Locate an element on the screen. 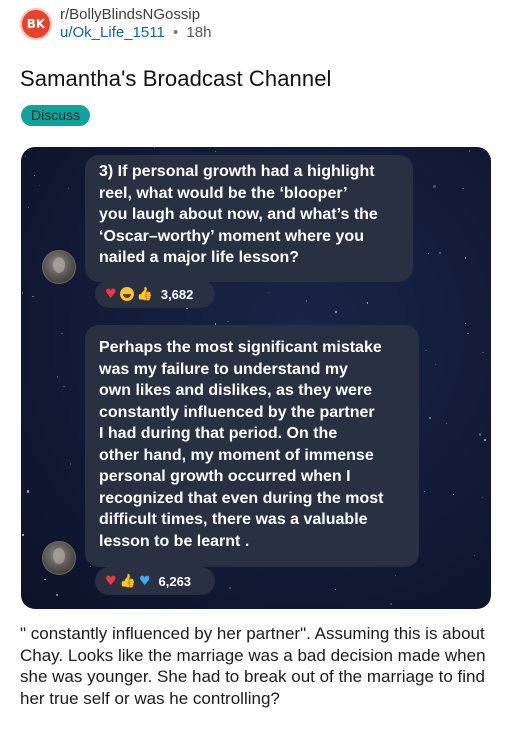  message-line: lesson to be learnt . is located at coordinates (174, 541).